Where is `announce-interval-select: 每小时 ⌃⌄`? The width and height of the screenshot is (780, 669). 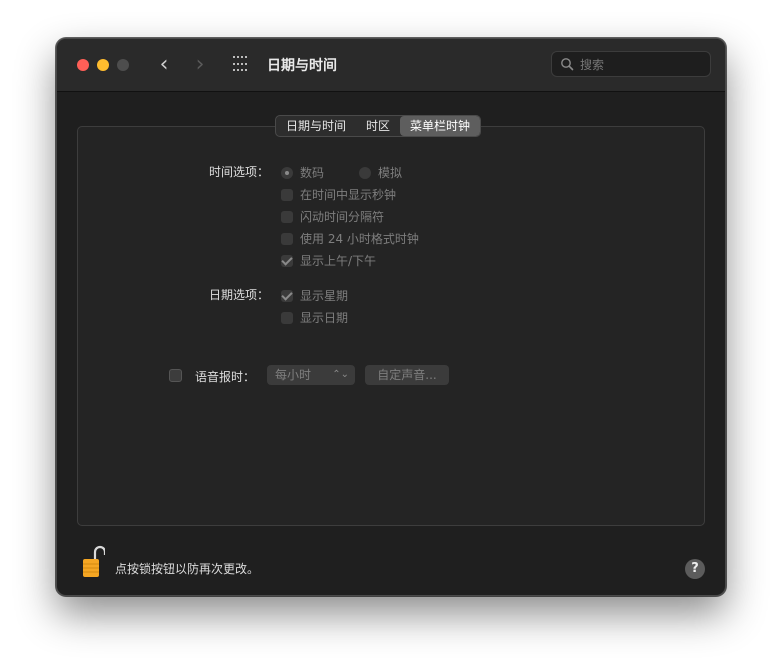 announce-interval-select: 每小时 ⌃⌄ is located at coordinates (311, 375).